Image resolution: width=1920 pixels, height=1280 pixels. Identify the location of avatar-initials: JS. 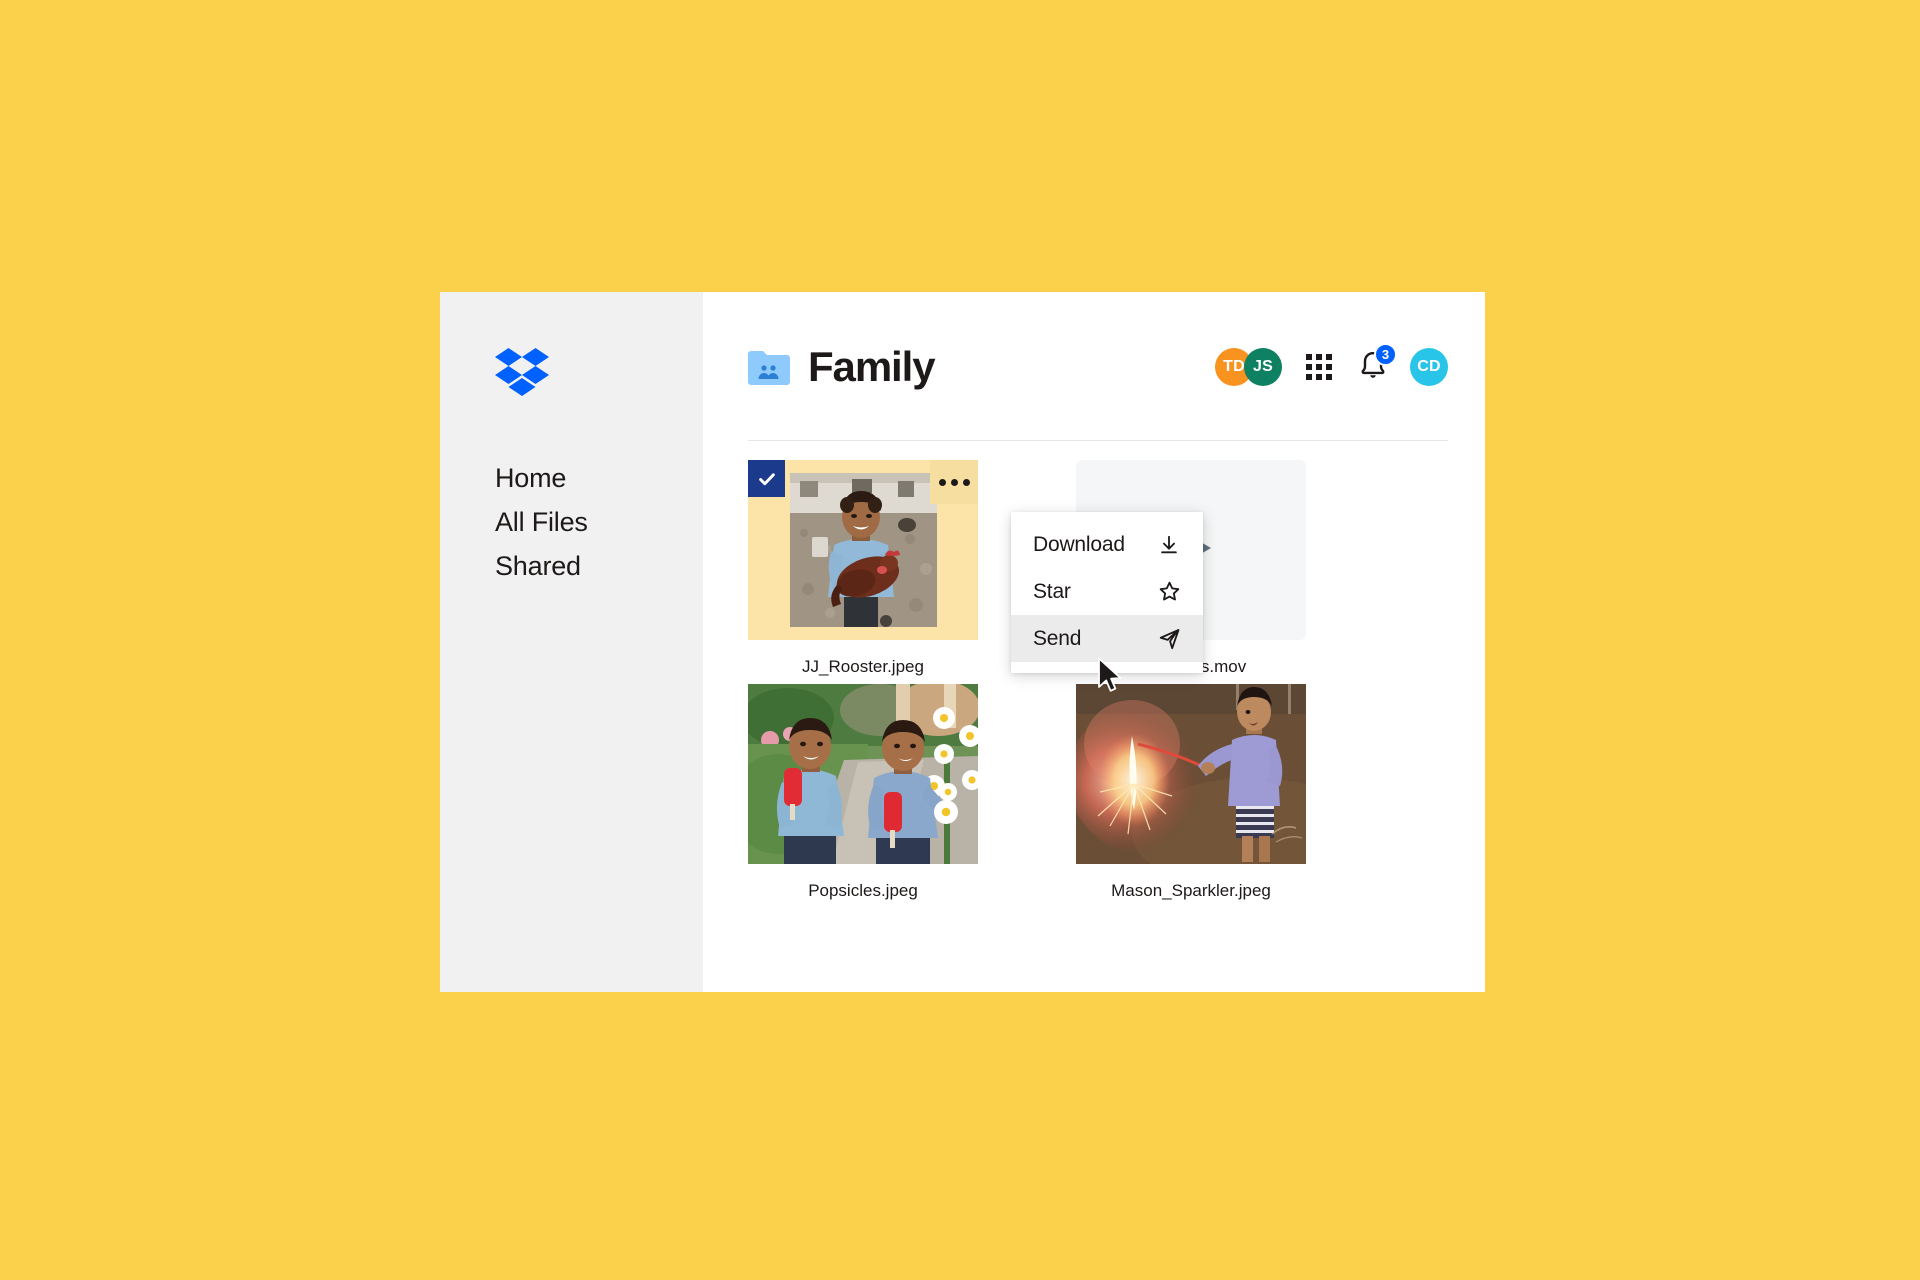
(1263, 366).